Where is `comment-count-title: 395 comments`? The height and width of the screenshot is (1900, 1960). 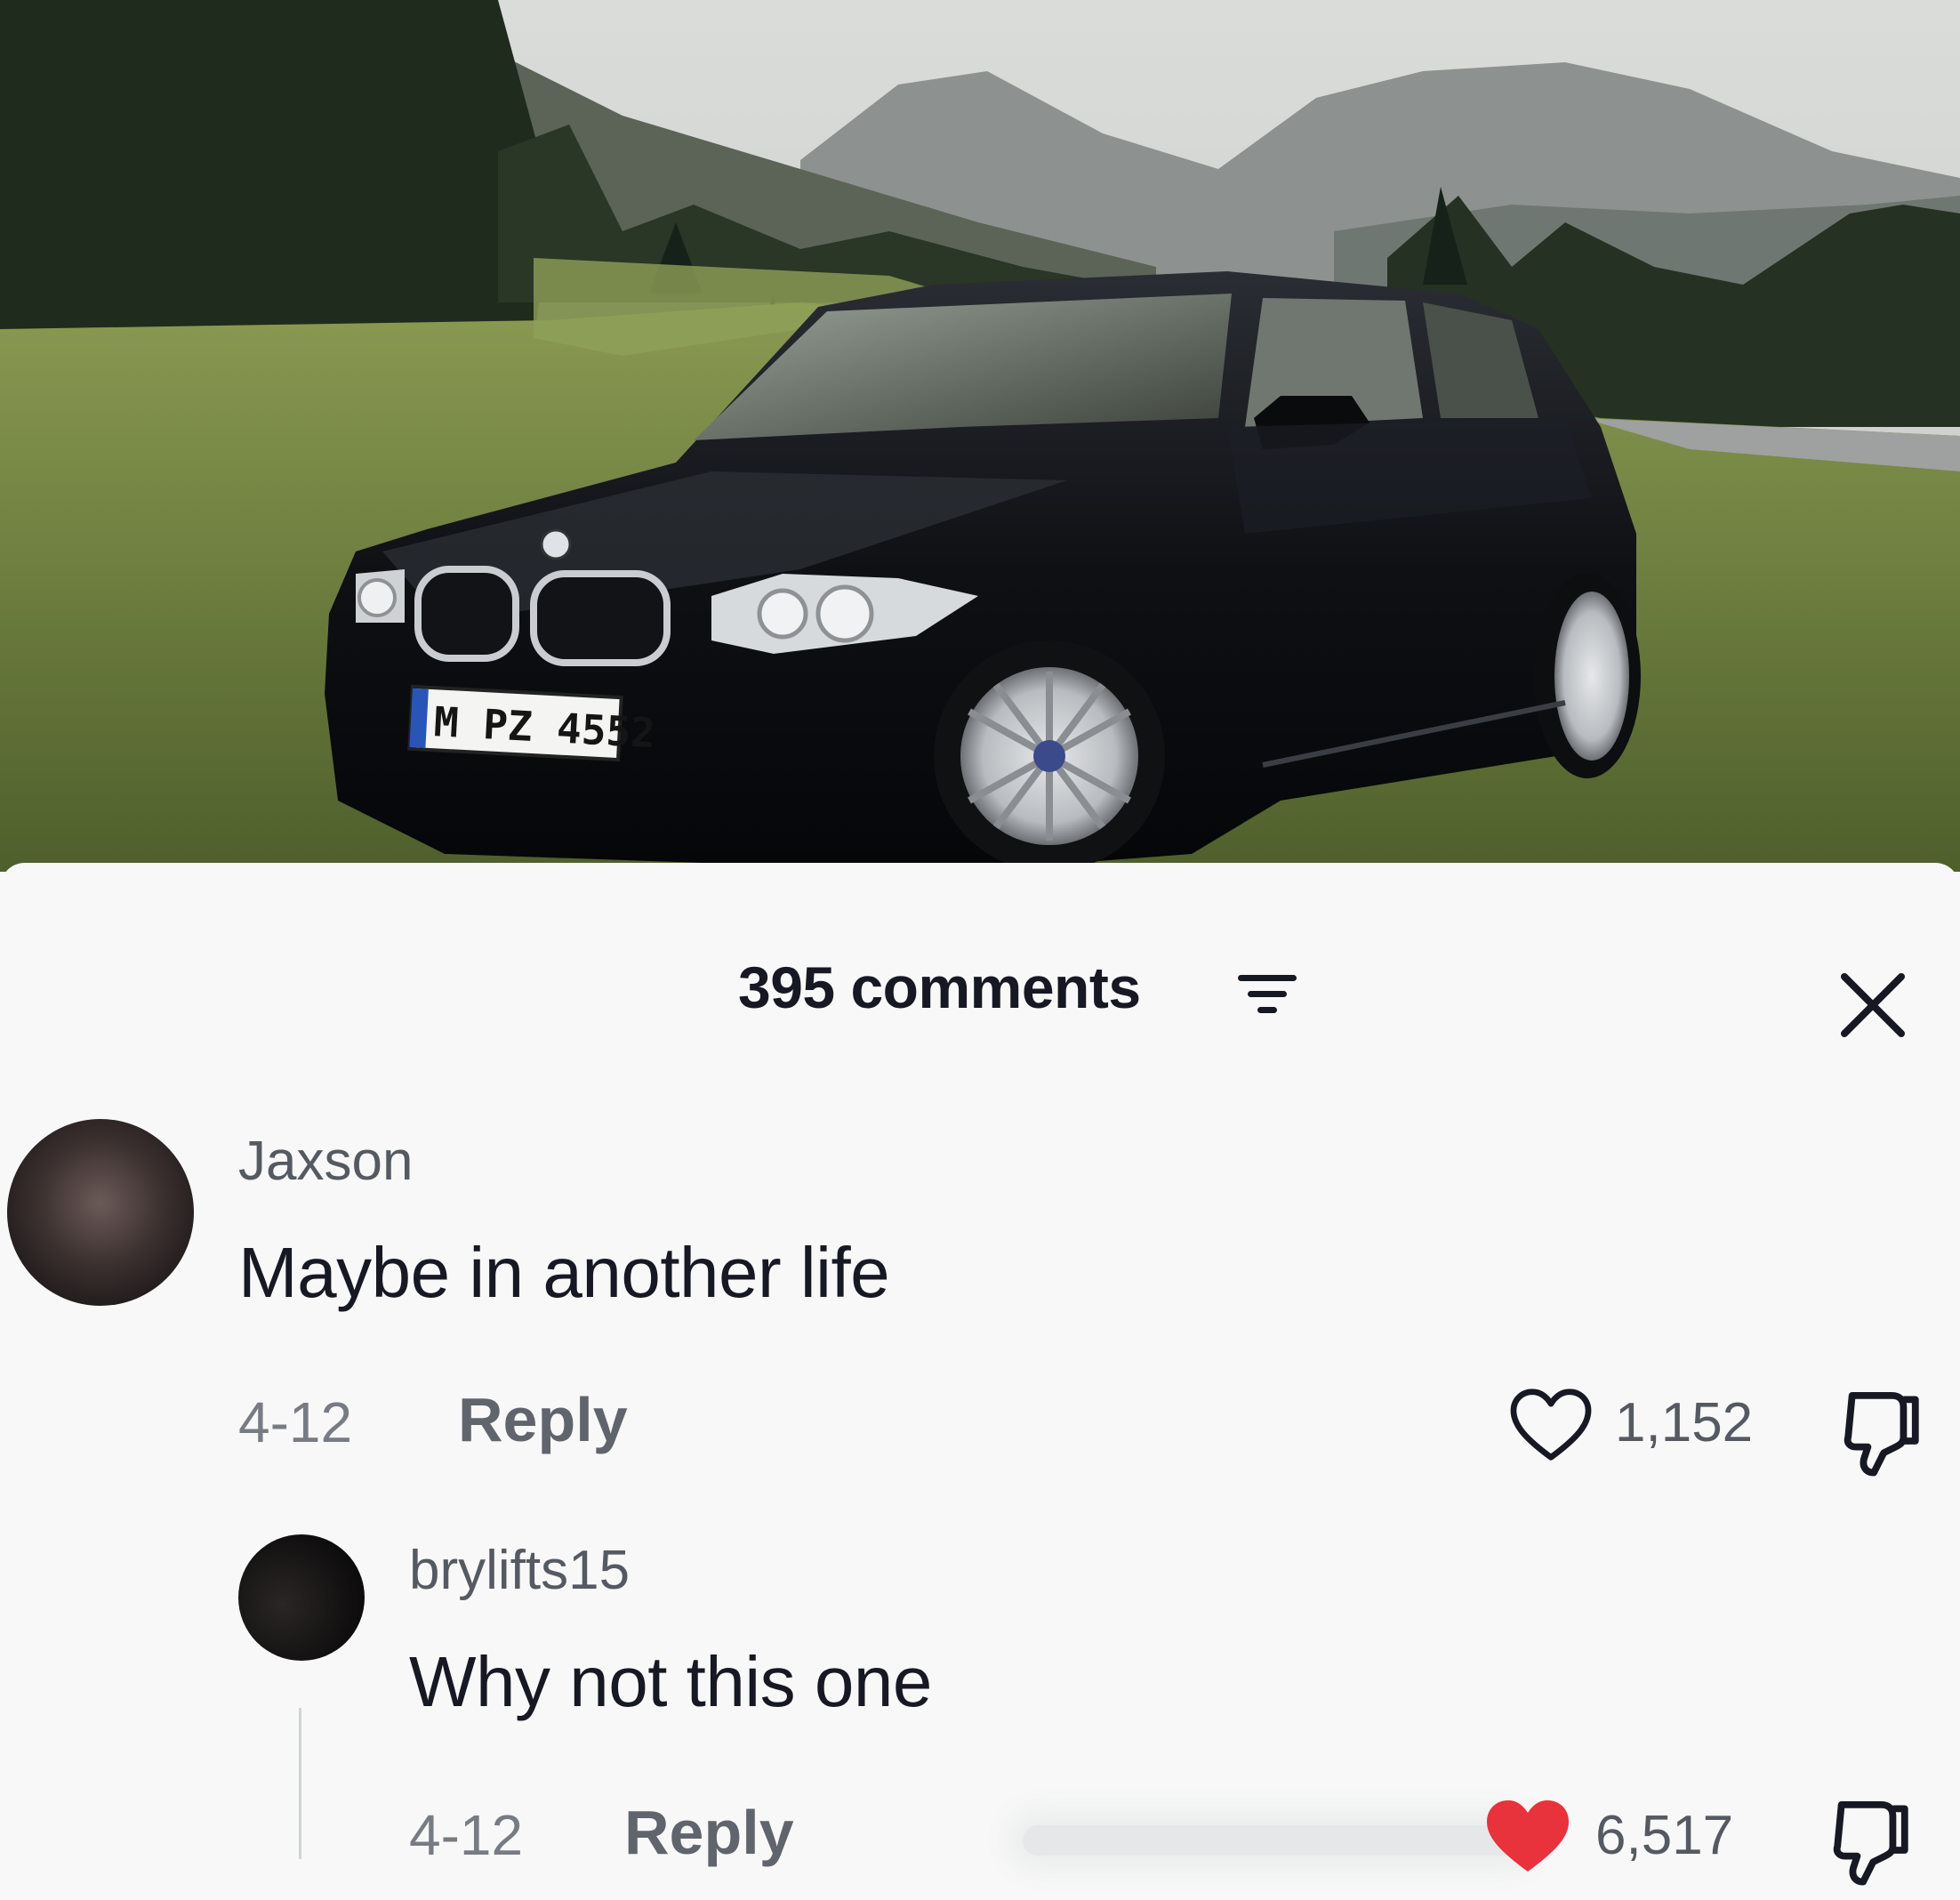 comment-count-title: 395 comments is located at coordinates (939, 987).